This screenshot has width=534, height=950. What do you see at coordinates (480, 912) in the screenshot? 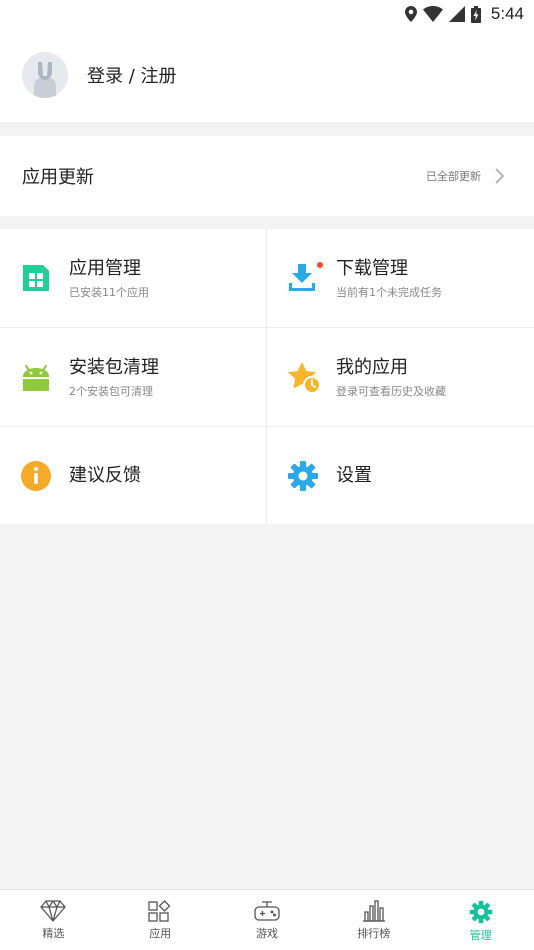
I see `gear-icon` at bounding box center [480, 912].